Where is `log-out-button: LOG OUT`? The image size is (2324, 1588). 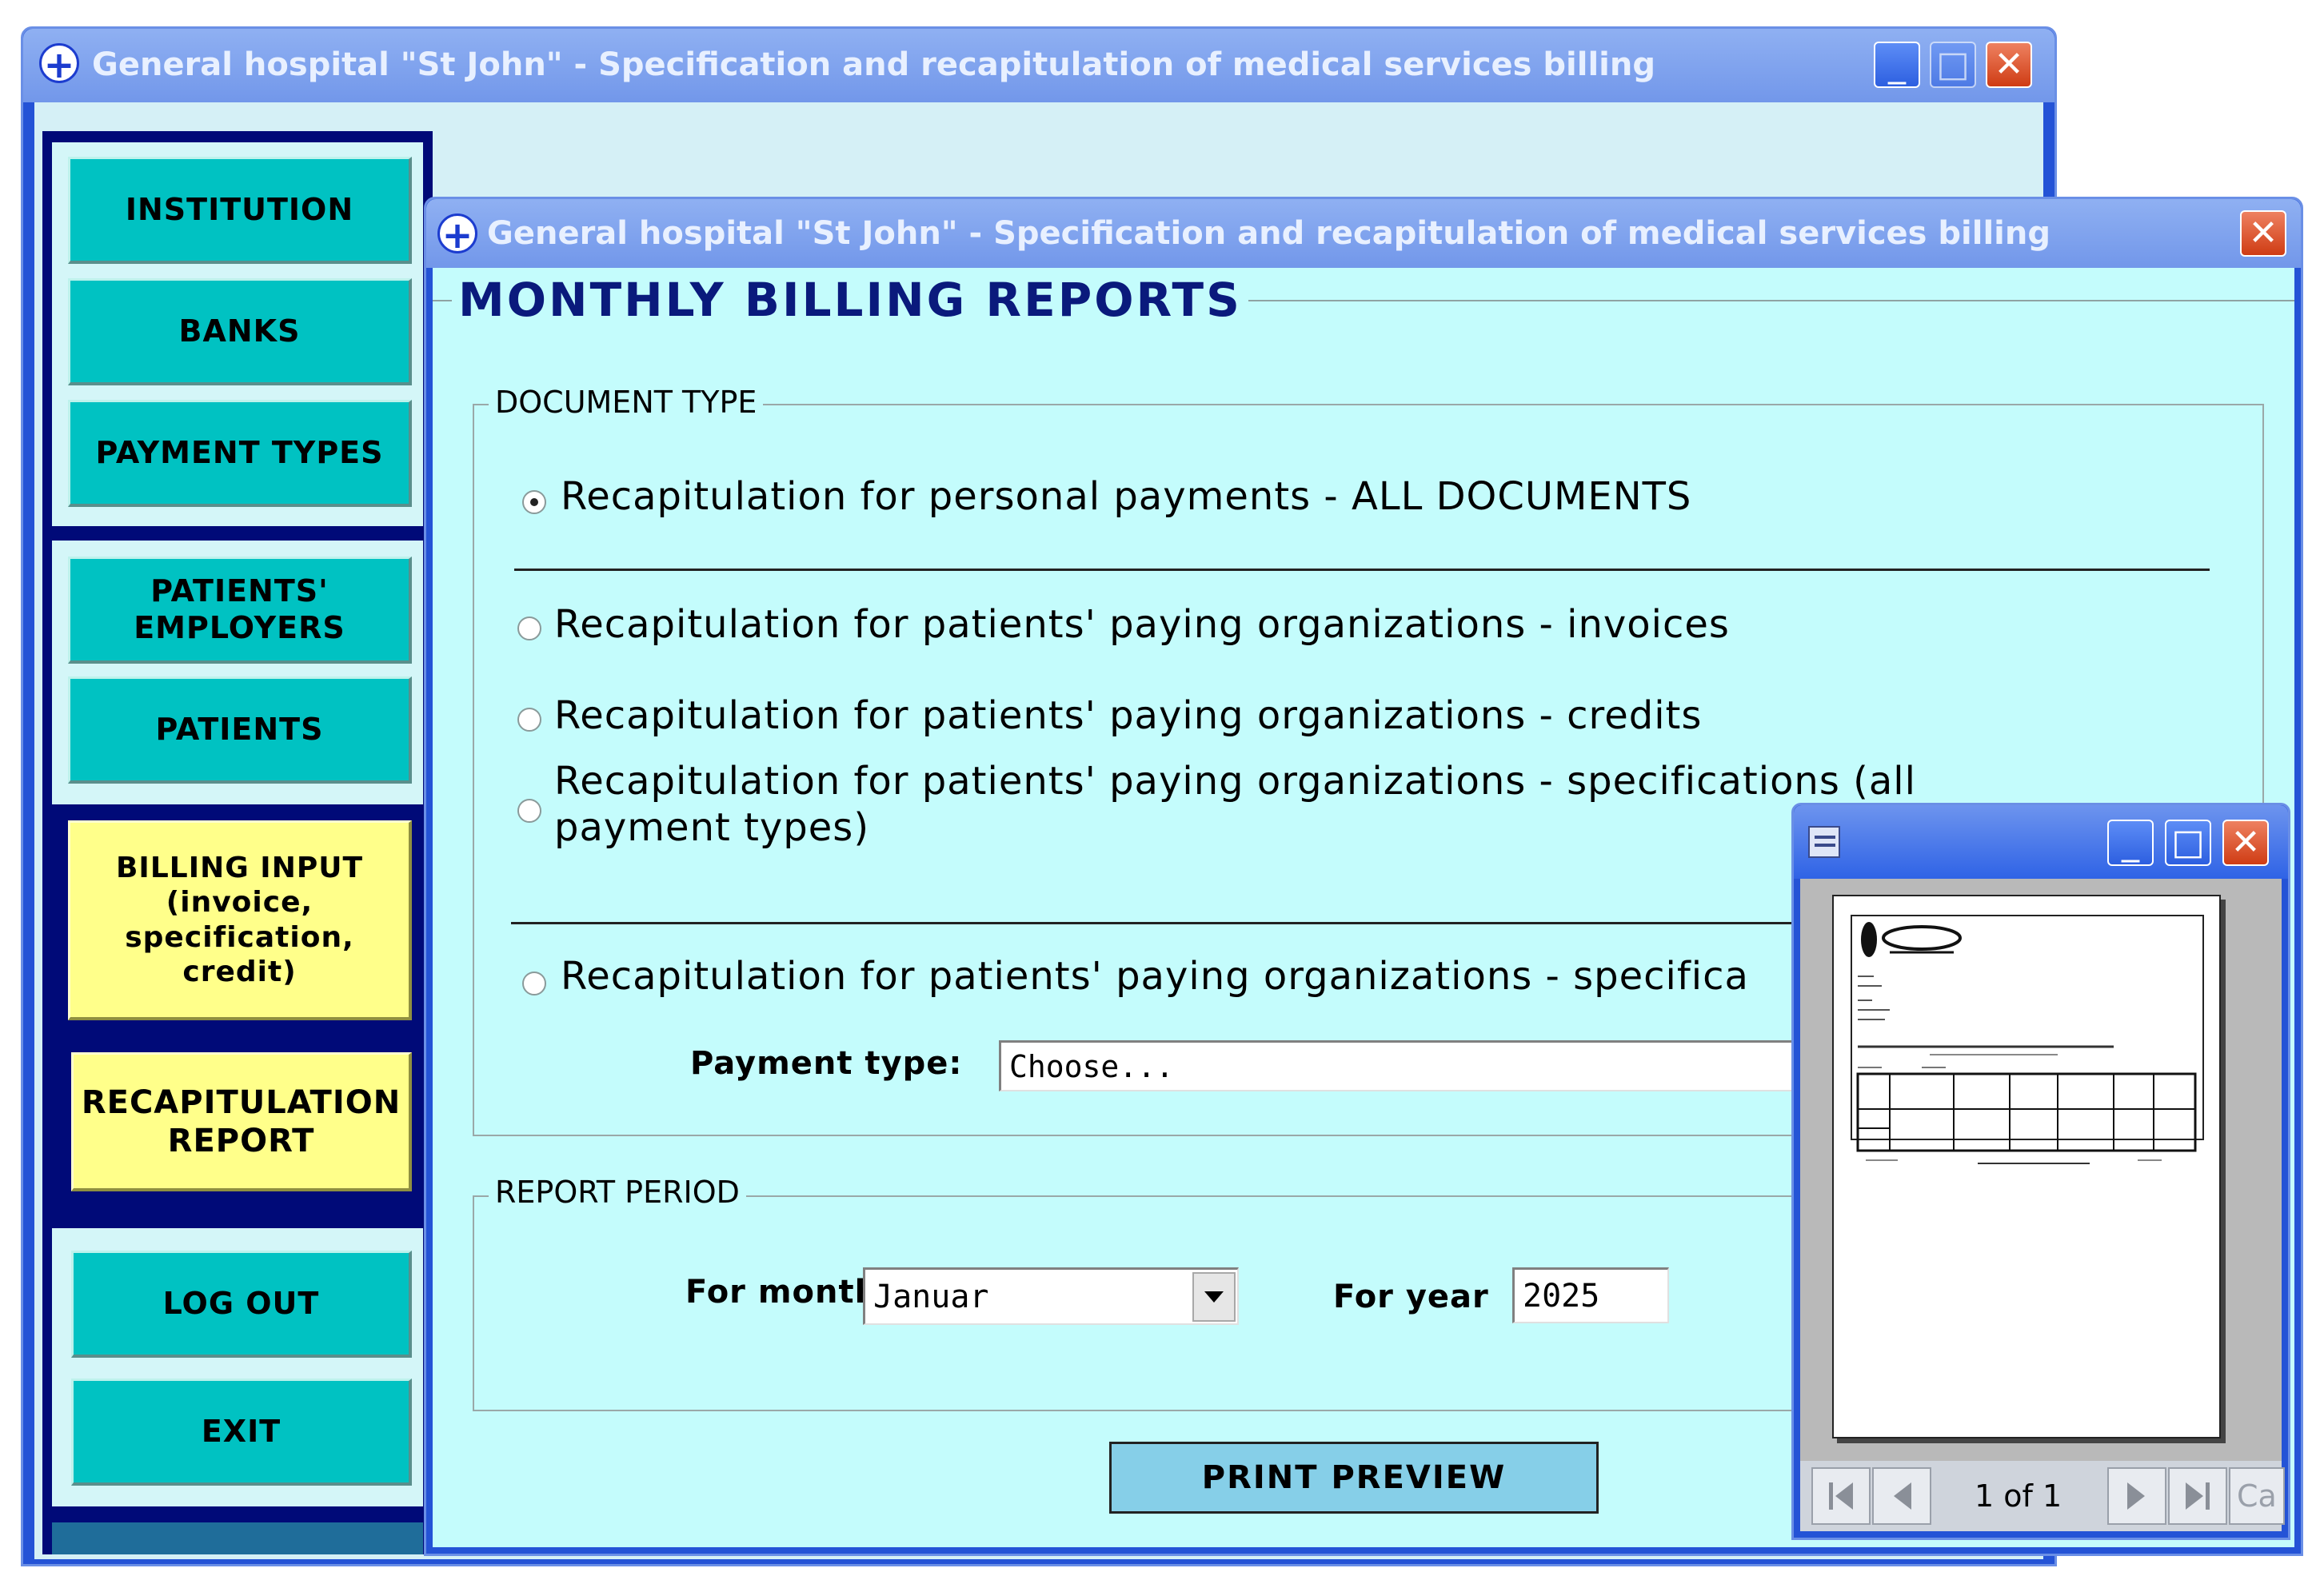 log-out-button: LOG OUT is located at coordinates (241, 1304).